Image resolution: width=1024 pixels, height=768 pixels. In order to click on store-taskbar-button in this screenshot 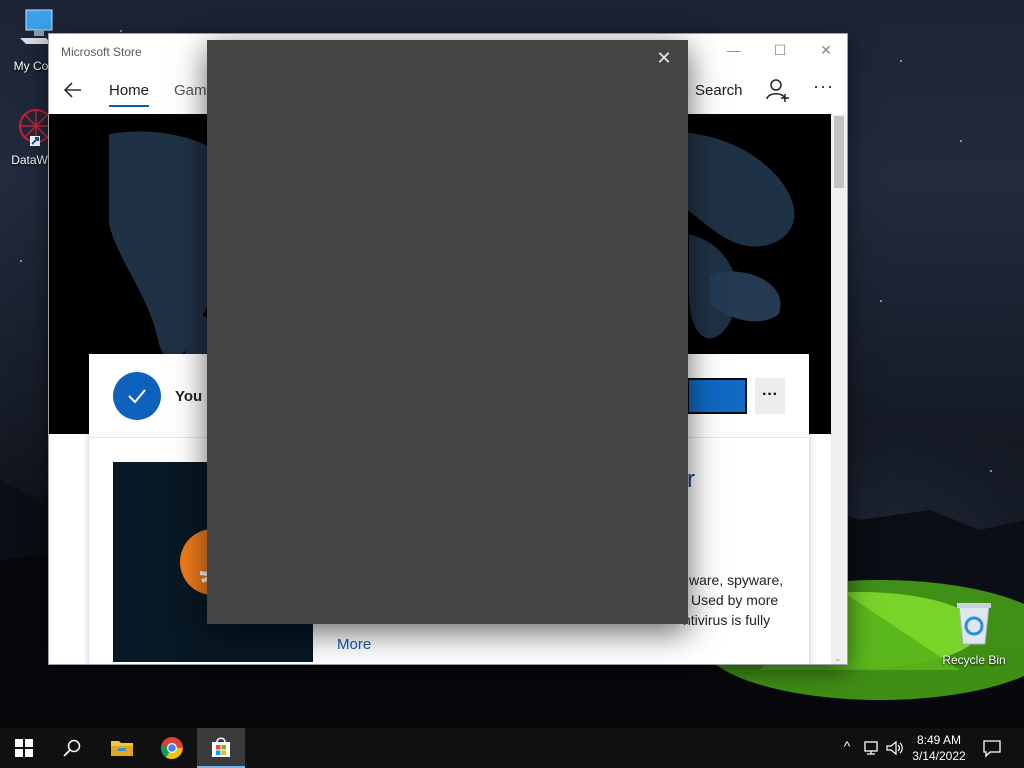, I will do `click(221, 748)`.